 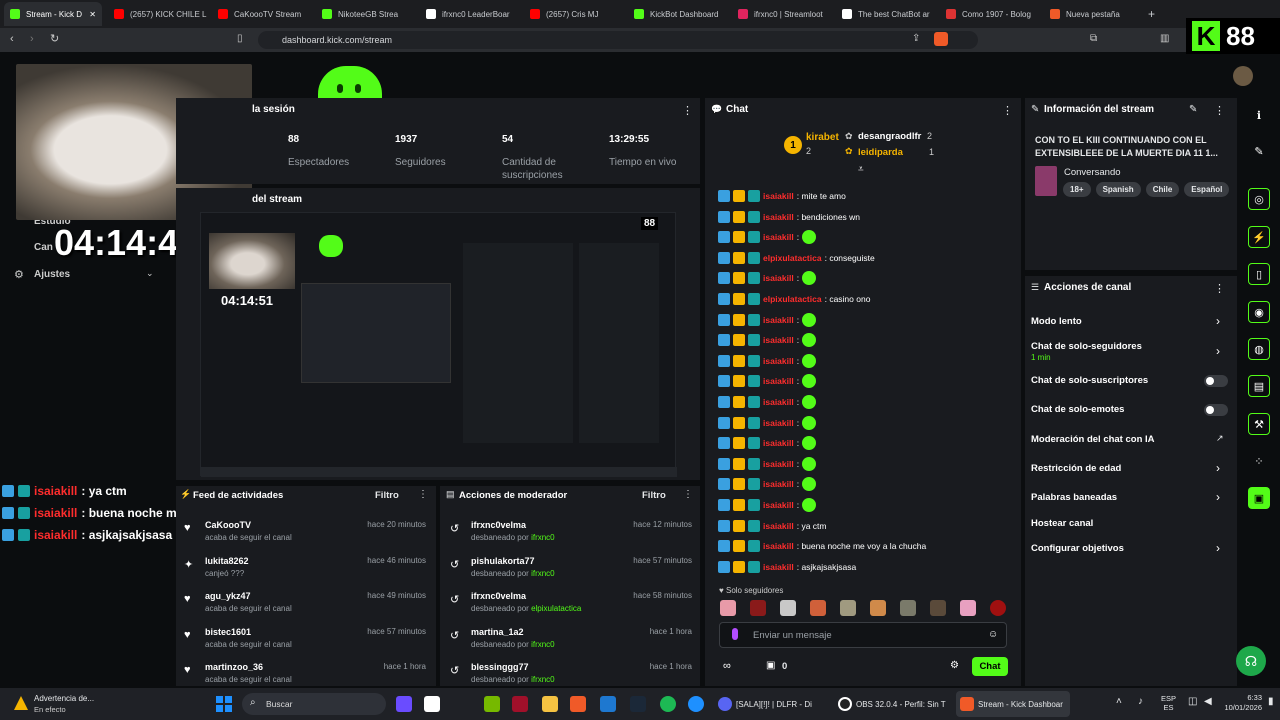 I want to click on emotes-only-toggle, so click(x=1216, y=410).